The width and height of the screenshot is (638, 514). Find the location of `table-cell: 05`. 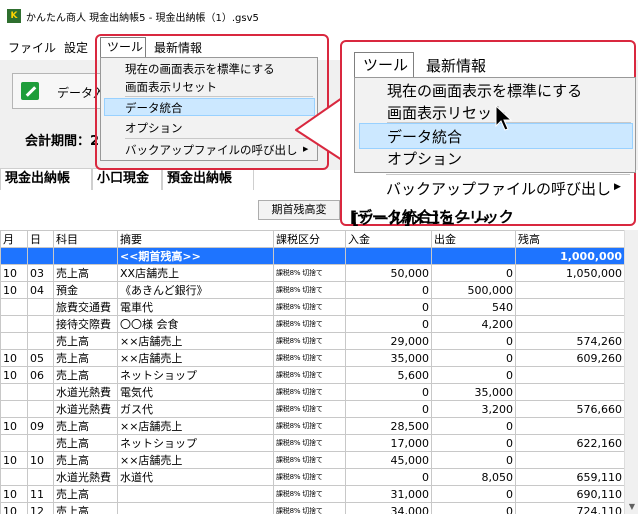

table-cell: 05 is located at coordinates (40, 358).